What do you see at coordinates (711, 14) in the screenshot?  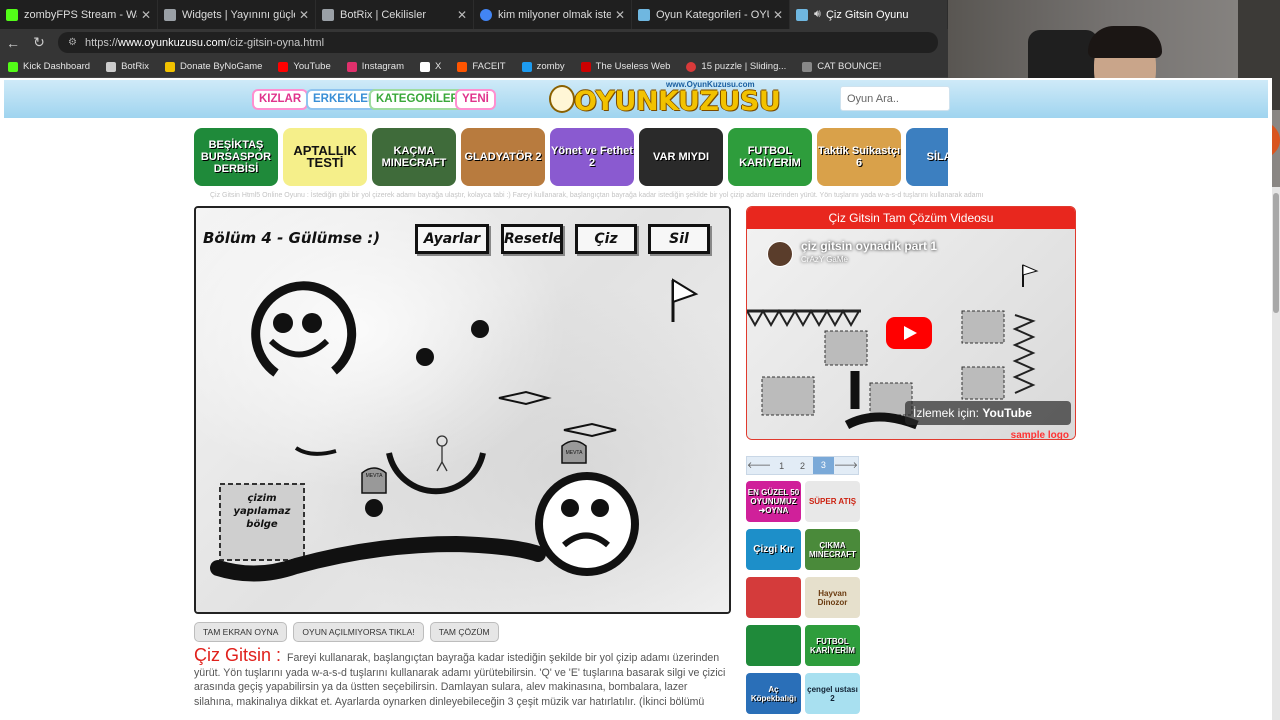 I see `tab-categories: Oyun Kategorileri - OYUN KUZUSU✕` at bounding box center [711, 14].